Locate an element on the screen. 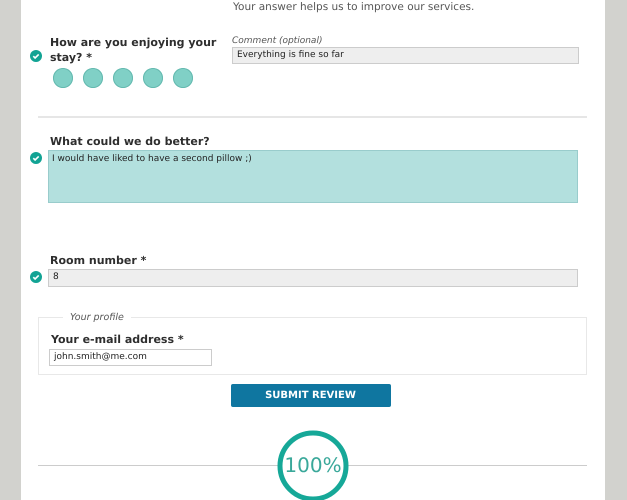 The width and height of the screenshot is (627, 500). comment-field: Everything is fine so far is located at coordinates (405, 55).